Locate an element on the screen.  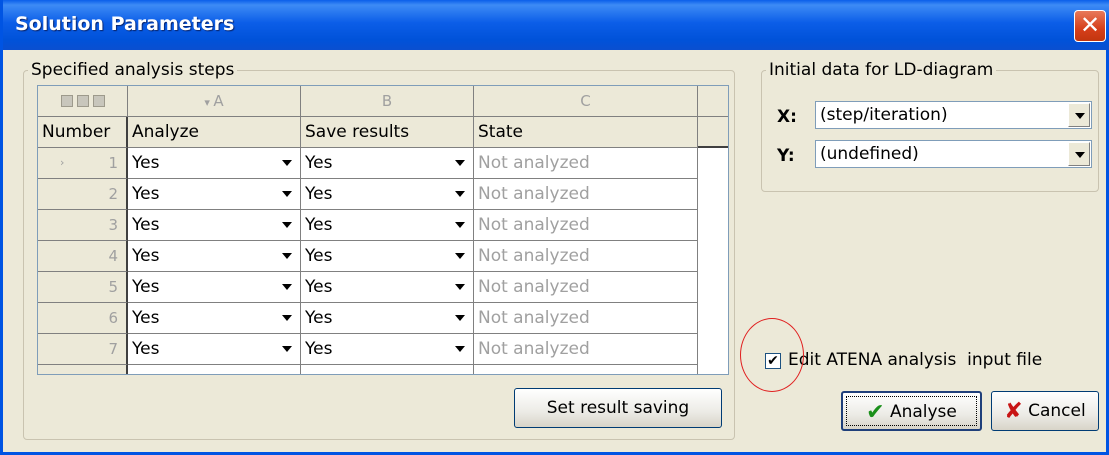
focus-rect is located at coordinates (911, 411).